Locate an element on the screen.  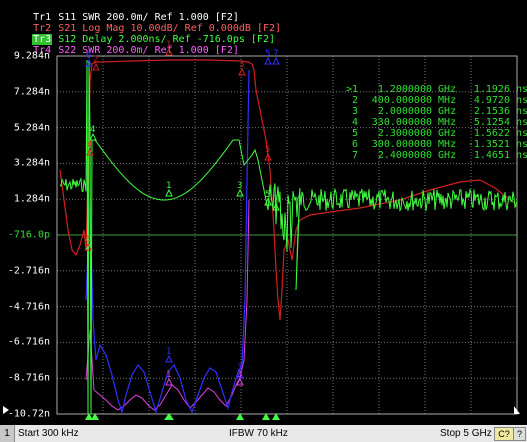
marker-num: 4 is located at coordinates (354, 122).